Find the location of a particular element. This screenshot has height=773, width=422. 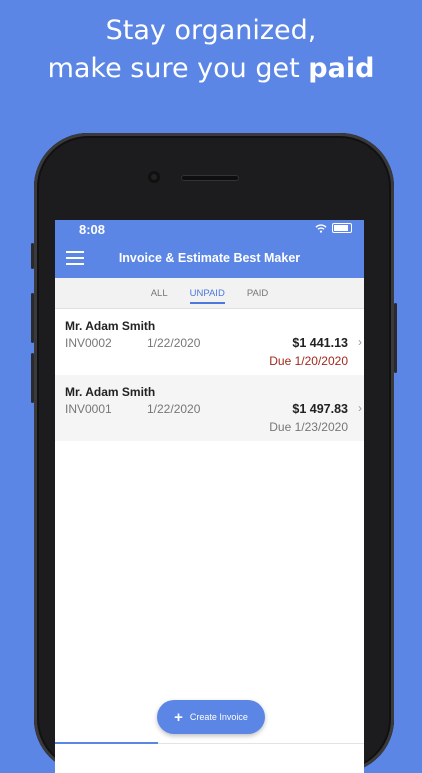

status-time: 8:08 is located at coordinates (92, 229).